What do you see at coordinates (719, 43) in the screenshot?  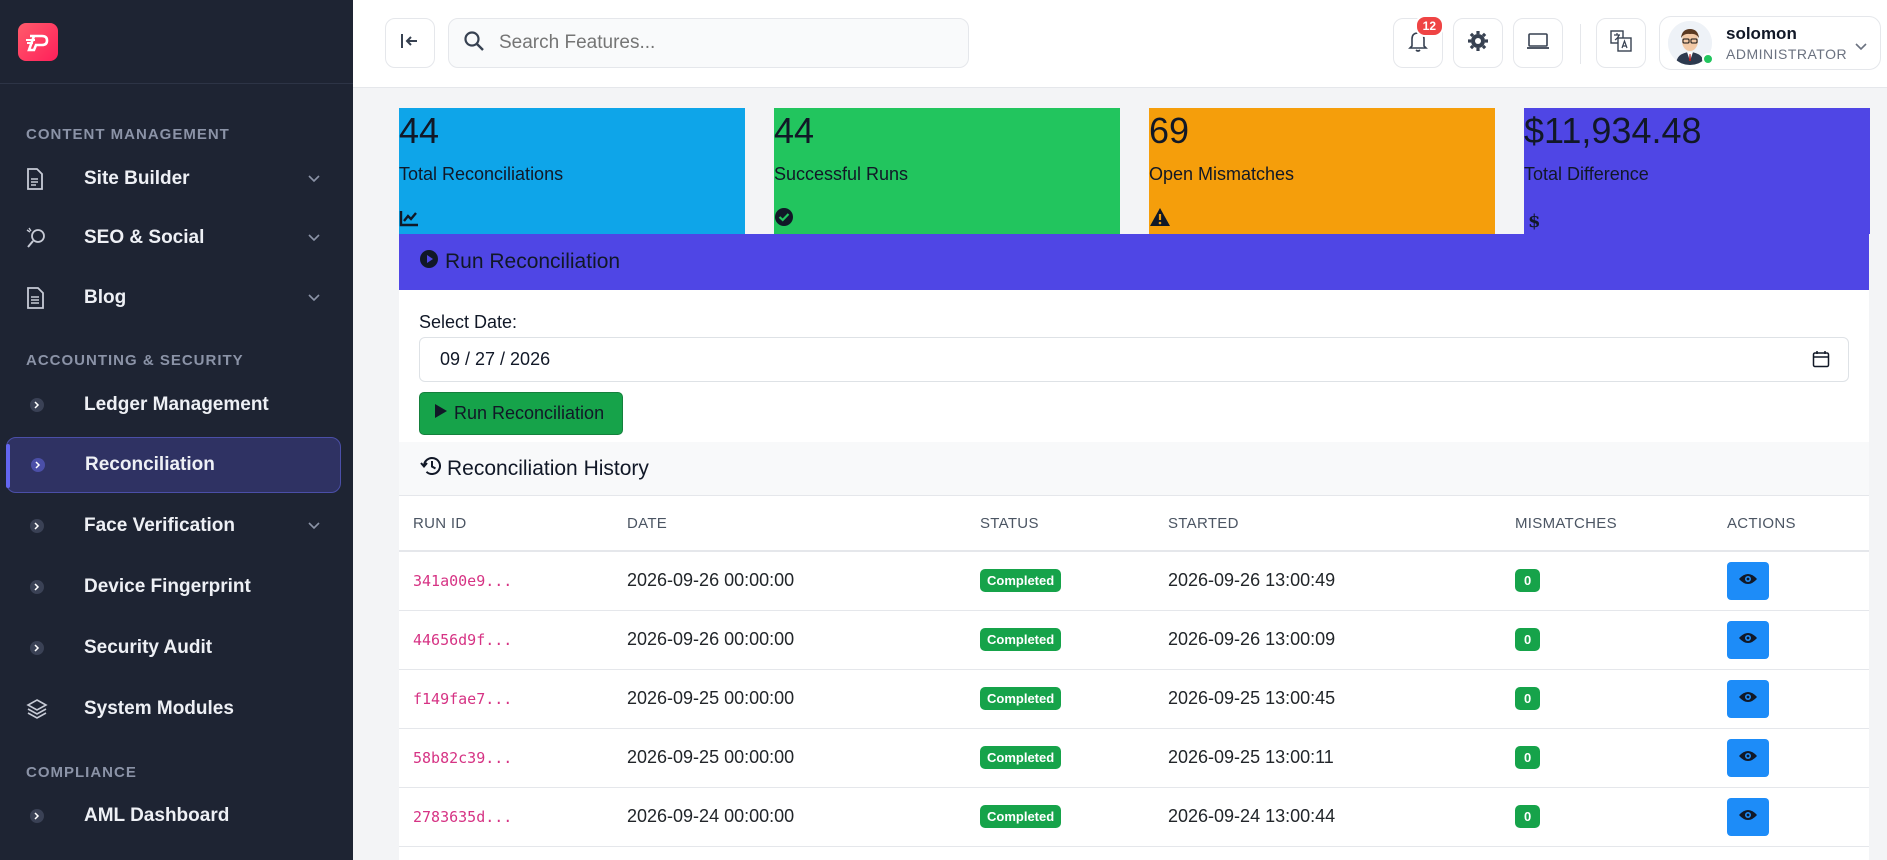 I see `search-input` at bounding box center [719, 43].